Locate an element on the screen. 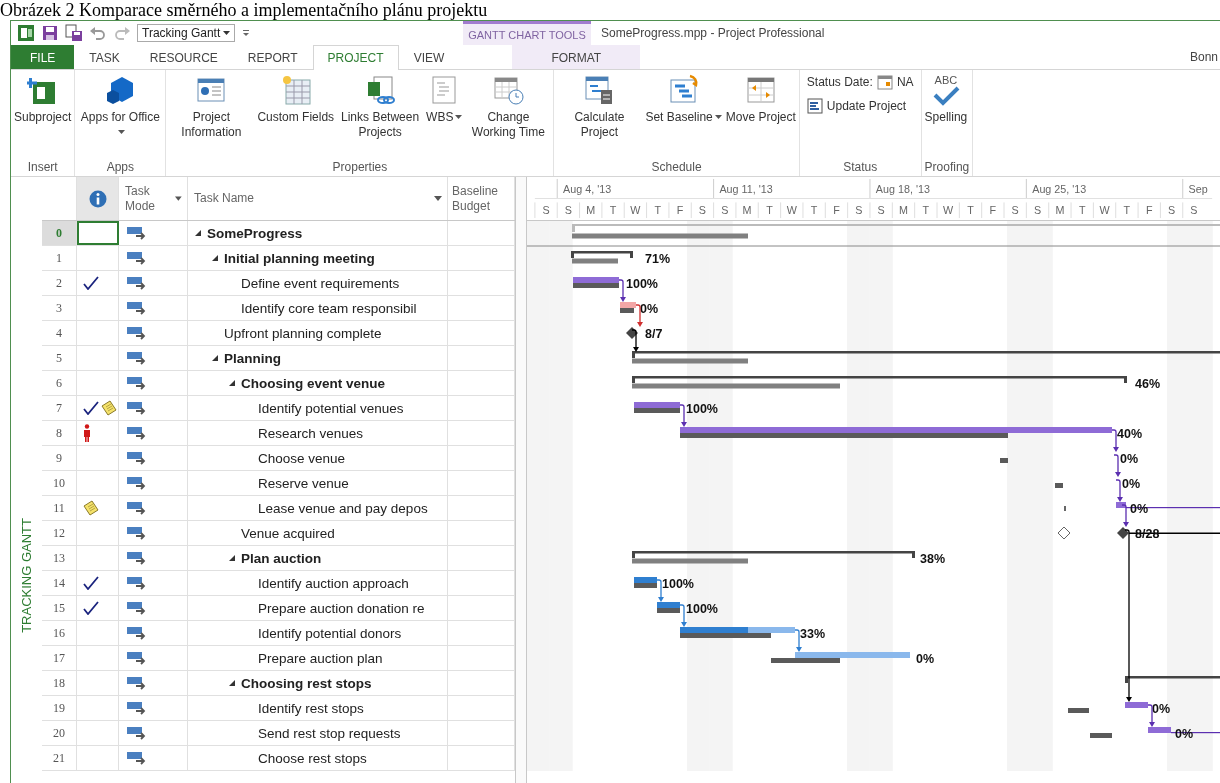 The height and width of the screenshot is (783, 1220). user-name: Bonn is located at coordinates (1204, 57).